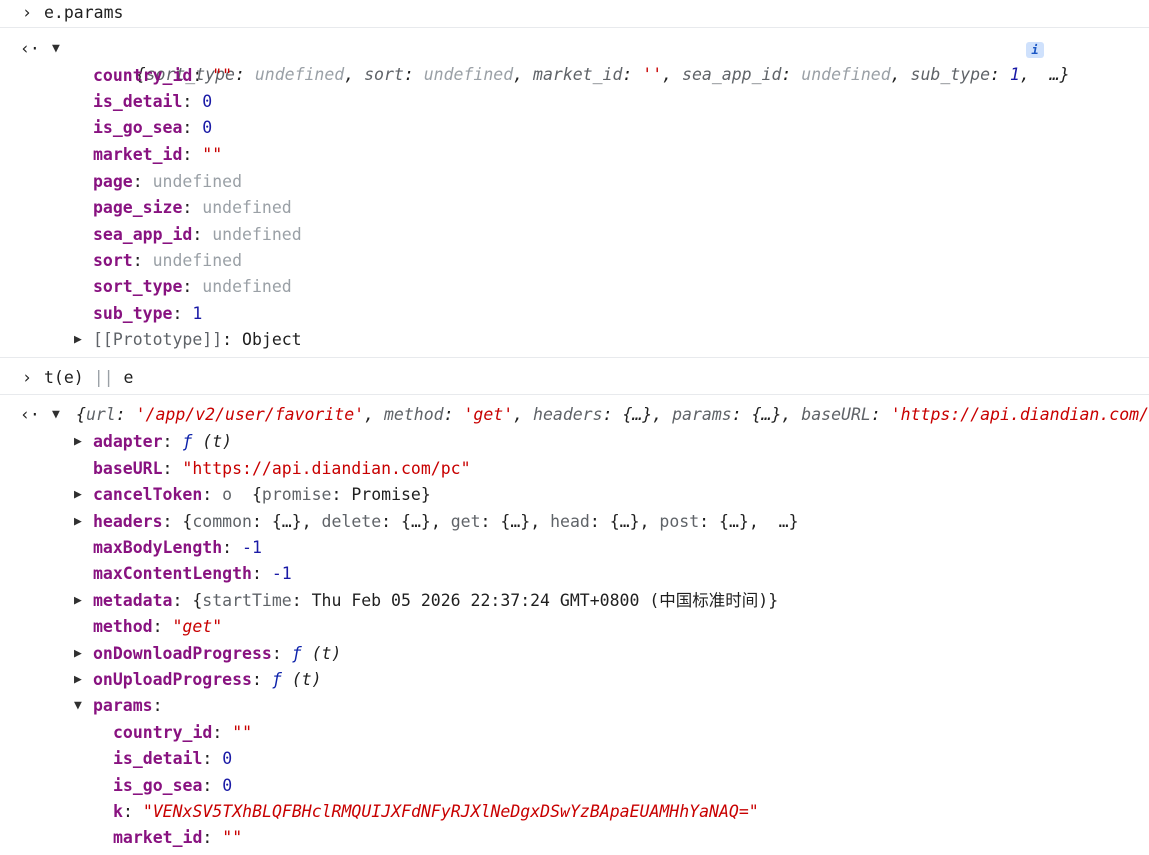  Describe the element at coordinates (133, 313) in the screenshot. I see `property-key: sub_type` at that location.